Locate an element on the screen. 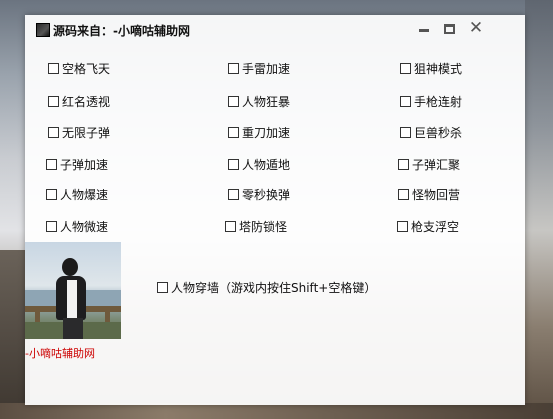 This screenshot has height=419, width=553. option-label: 人物遁地 is located at coordinates (266, 164).